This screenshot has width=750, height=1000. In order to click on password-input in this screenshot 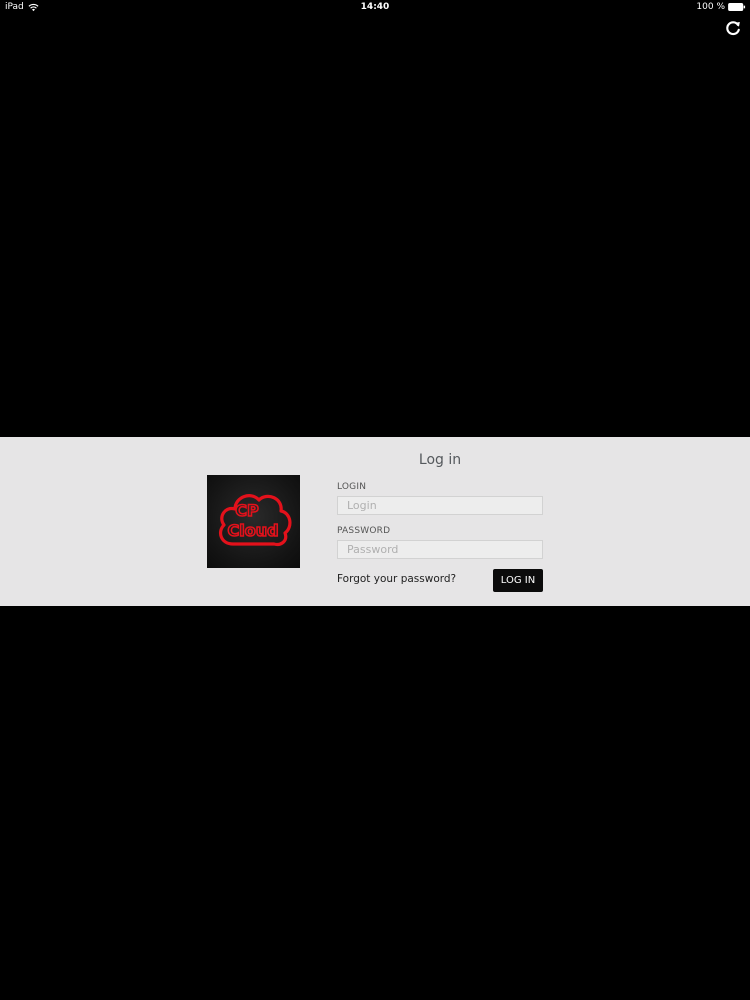, I will do `click(440, 549)`.